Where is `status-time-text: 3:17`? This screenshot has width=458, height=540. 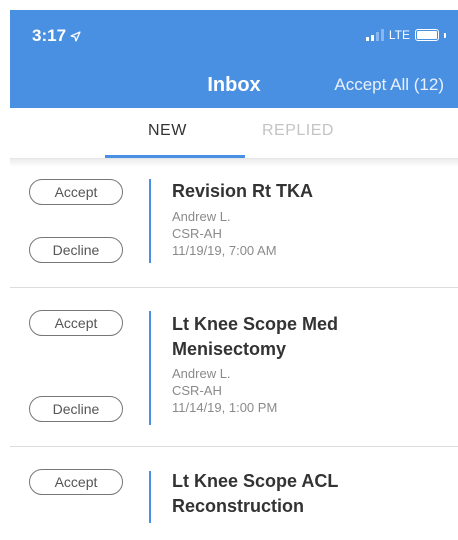 status-time-text: 3:17 is located at coordinates (49, 35).